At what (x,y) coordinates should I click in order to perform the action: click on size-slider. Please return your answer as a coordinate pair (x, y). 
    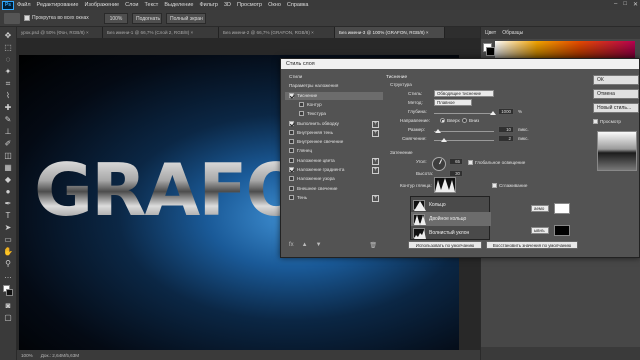
    Looking at the image, I should click on (464, 131).